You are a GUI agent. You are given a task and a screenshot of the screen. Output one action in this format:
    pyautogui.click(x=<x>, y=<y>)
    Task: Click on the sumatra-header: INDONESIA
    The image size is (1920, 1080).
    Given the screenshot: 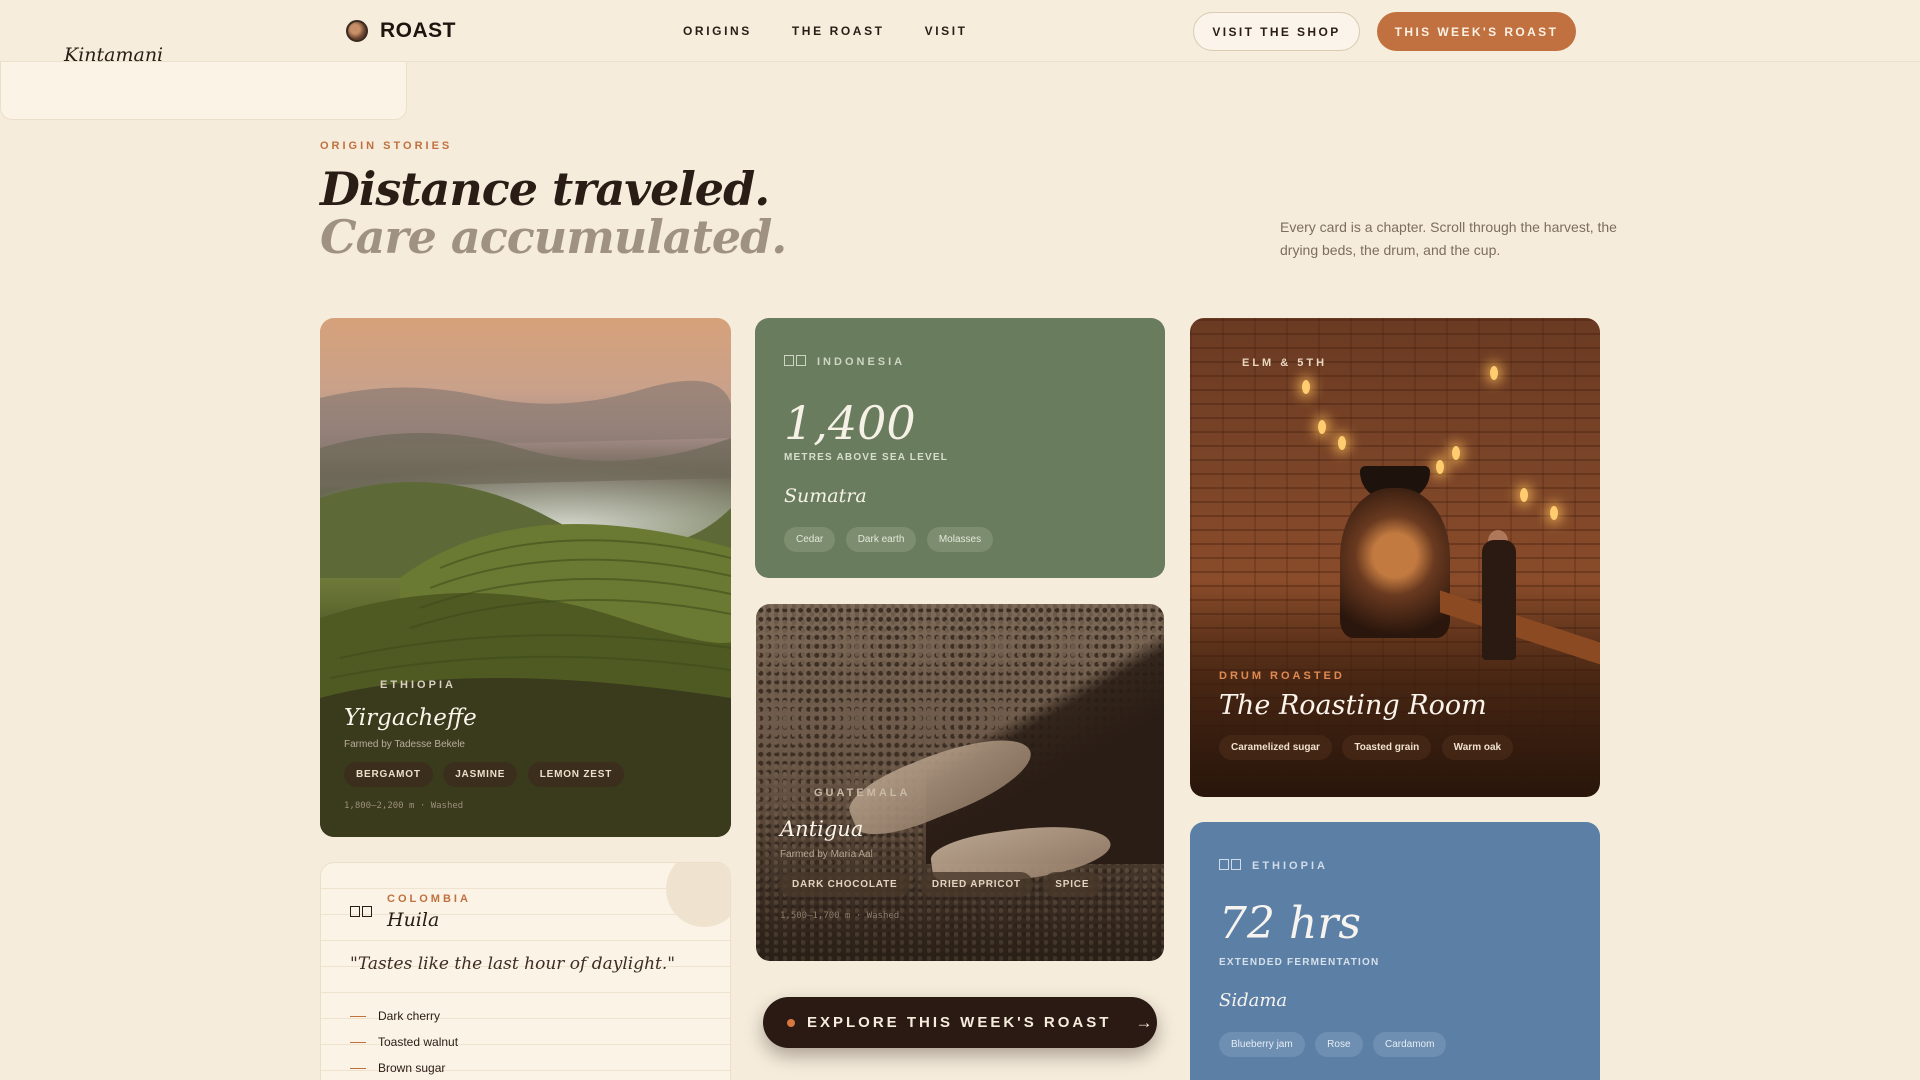 What is the action you would take?
    pyautogui.click(x=844, y=362)
    